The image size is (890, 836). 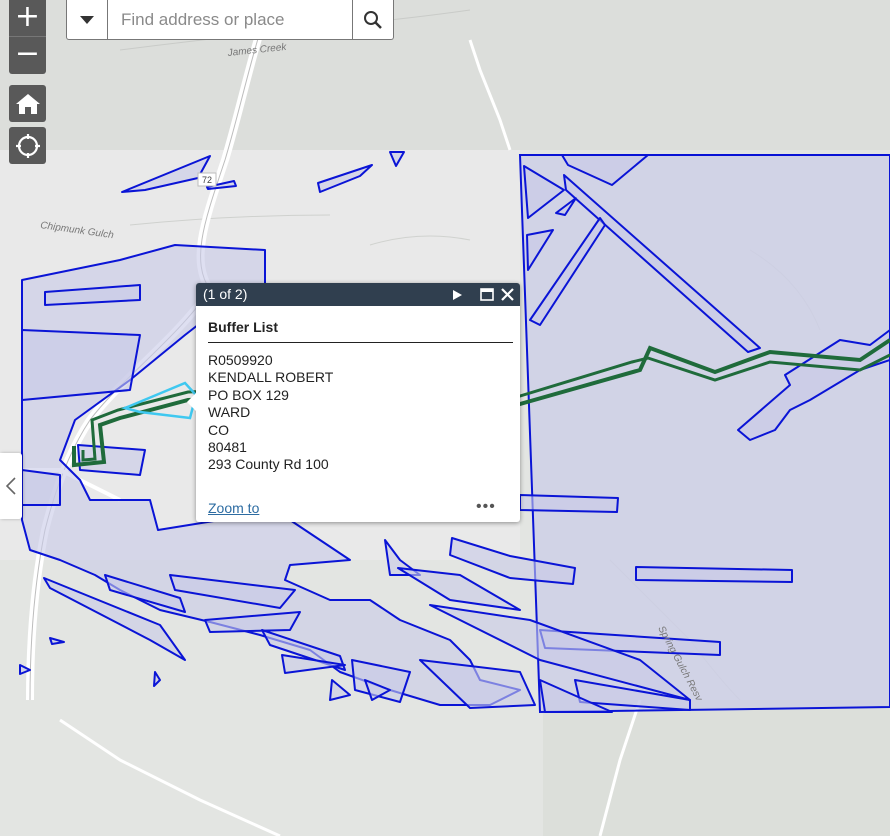 I want to click on play-icon, so click(x=457, y=294).